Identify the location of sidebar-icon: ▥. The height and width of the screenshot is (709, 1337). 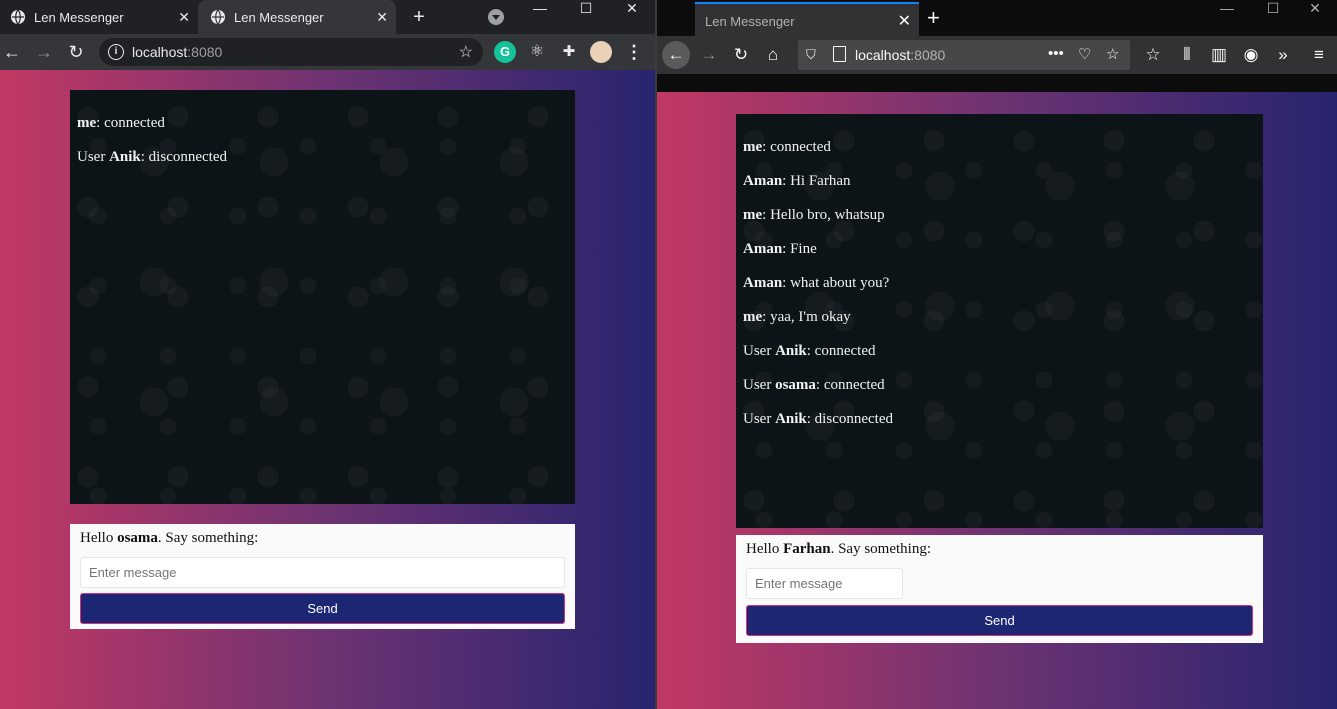
(1219, 55).